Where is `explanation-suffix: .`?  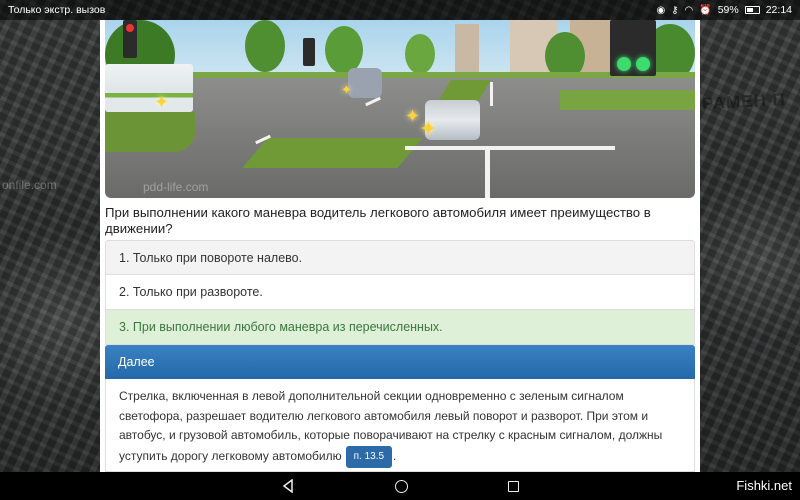
explanation-suffix: . is located at coordinates (395, 455).